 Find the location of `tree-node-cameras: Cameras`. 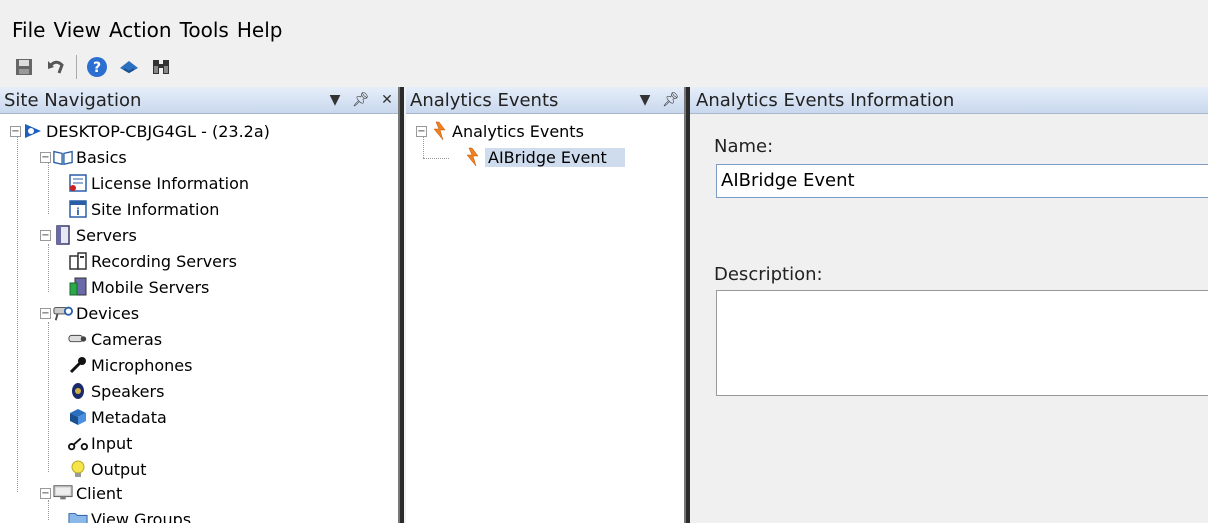

tree-node-cameras: Cameras is located at coordinates (115, 339).